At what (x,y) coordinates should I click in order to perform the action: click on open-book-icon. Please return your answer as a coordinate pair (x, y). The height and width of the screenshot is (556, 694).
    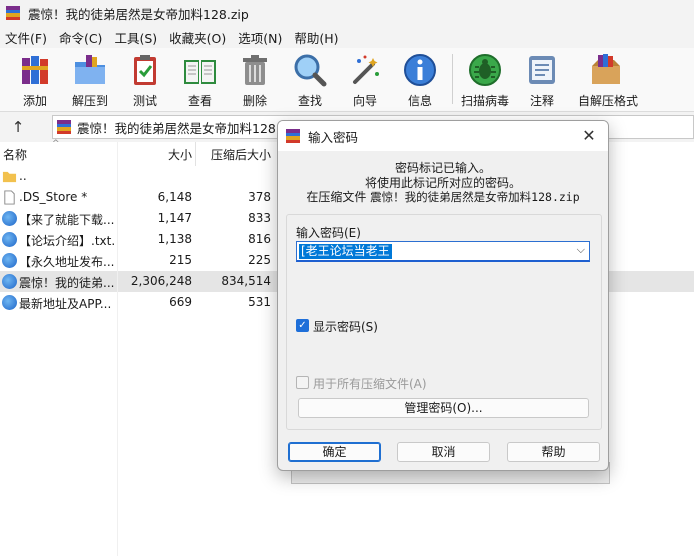
    Looking at the image, I should click on (200, 72).